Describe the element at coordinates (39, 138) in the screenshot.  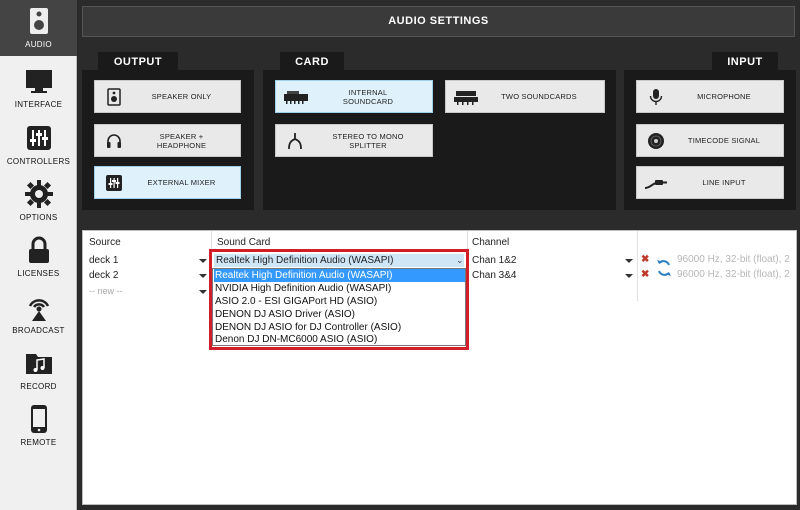
I see `sliders-icon` at that location.